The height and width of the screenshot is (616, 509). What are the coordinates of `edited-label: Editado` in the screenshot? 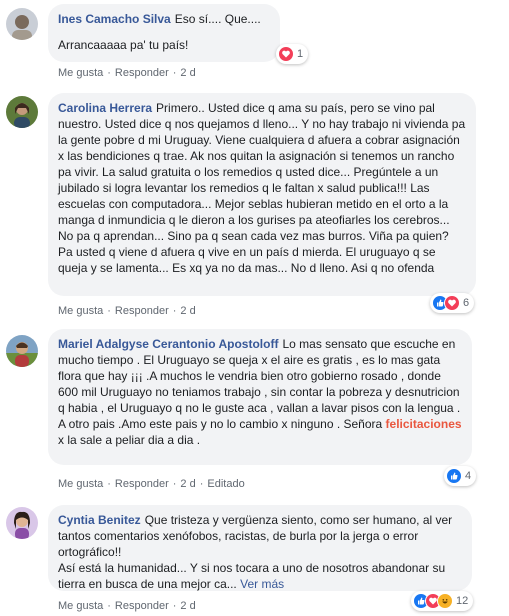 It's located at (225, 484).